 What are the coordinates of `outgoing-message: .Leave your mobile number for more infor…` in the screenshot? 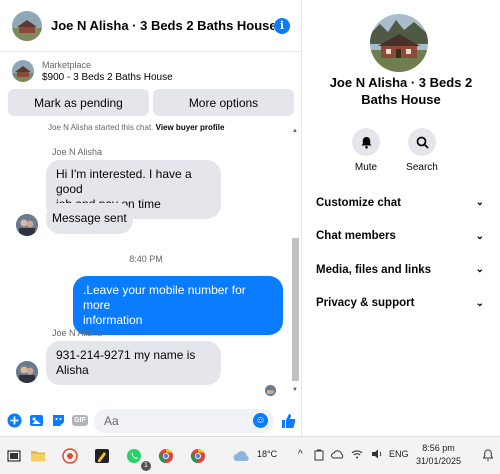 It's located at (178, 305).